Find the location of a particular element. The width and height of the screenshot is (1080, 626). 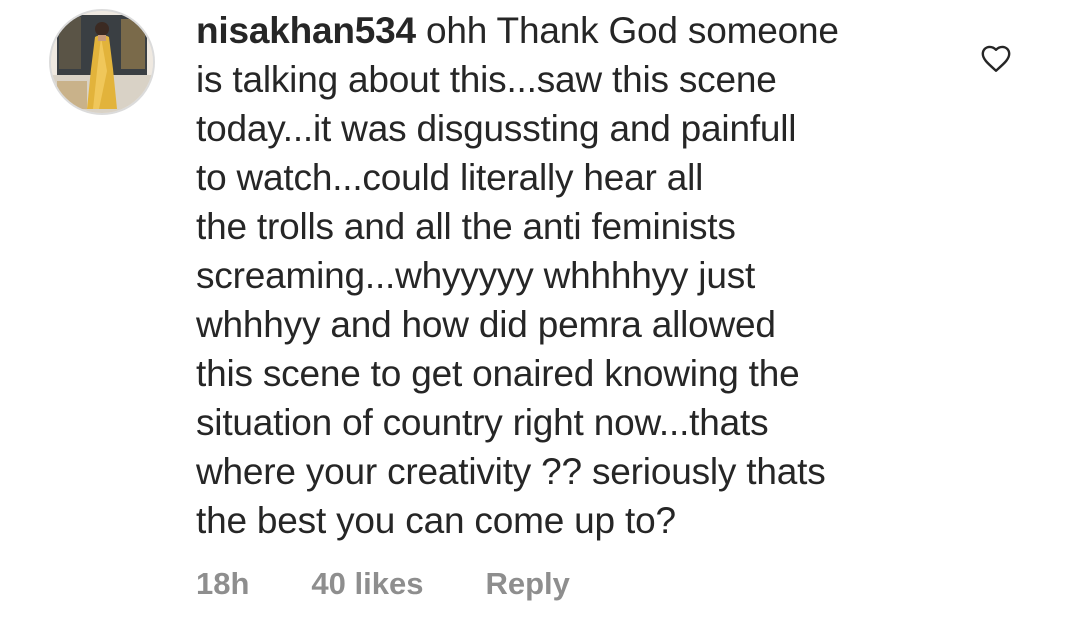

avatar is located at coordinates (102, 62).